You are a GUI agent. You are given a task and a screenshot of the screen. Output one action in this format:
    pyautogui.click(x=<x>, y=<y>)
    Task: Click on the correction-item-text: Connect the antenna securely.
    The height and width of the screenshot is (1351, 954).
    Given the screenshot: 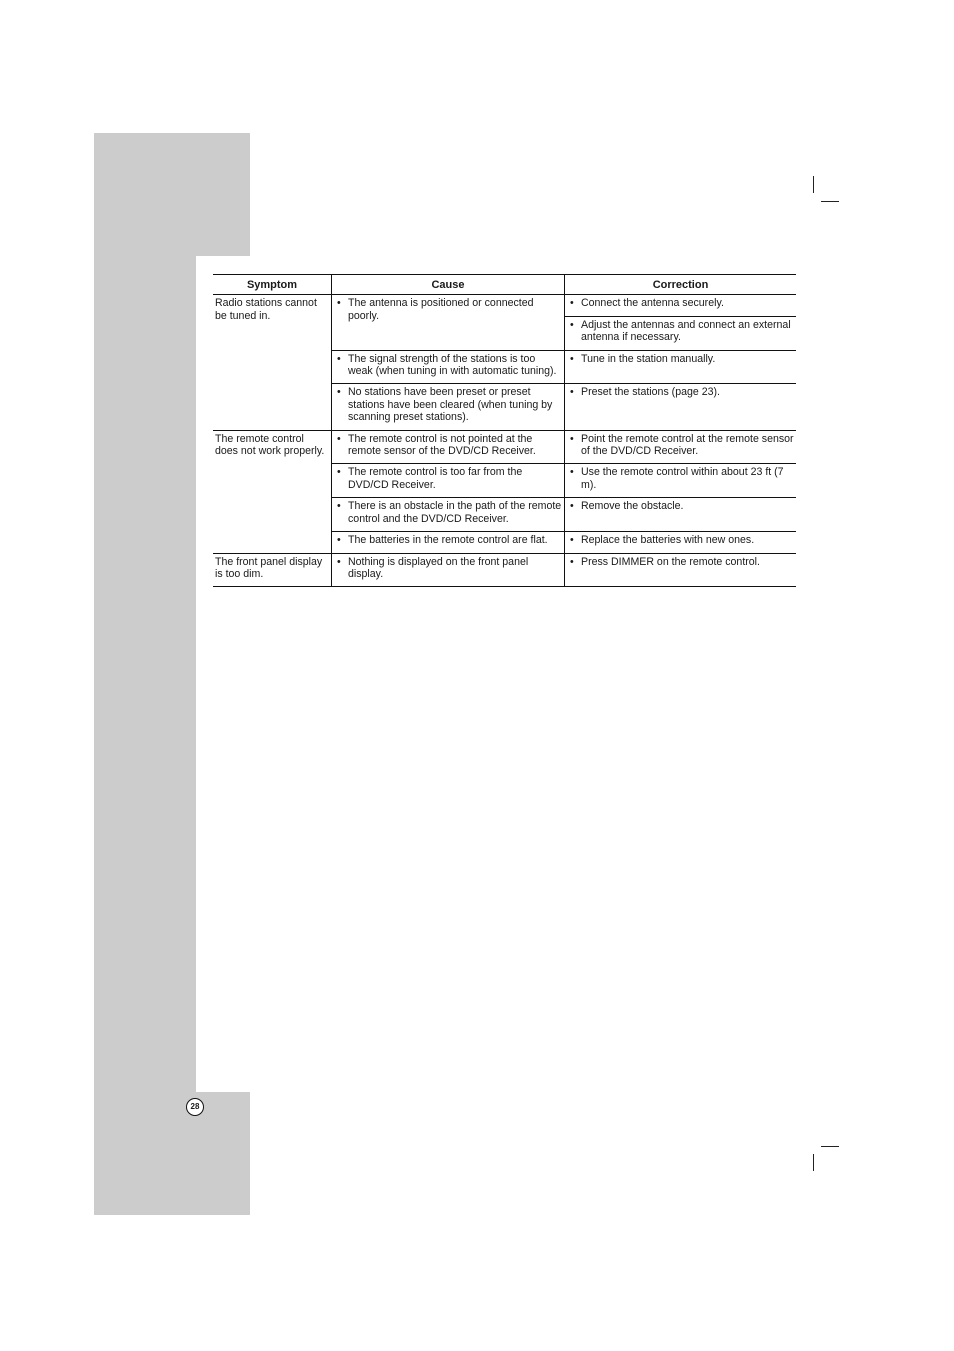 What is the action you would take?
    pyautogui.click(x=652, y=303)
    